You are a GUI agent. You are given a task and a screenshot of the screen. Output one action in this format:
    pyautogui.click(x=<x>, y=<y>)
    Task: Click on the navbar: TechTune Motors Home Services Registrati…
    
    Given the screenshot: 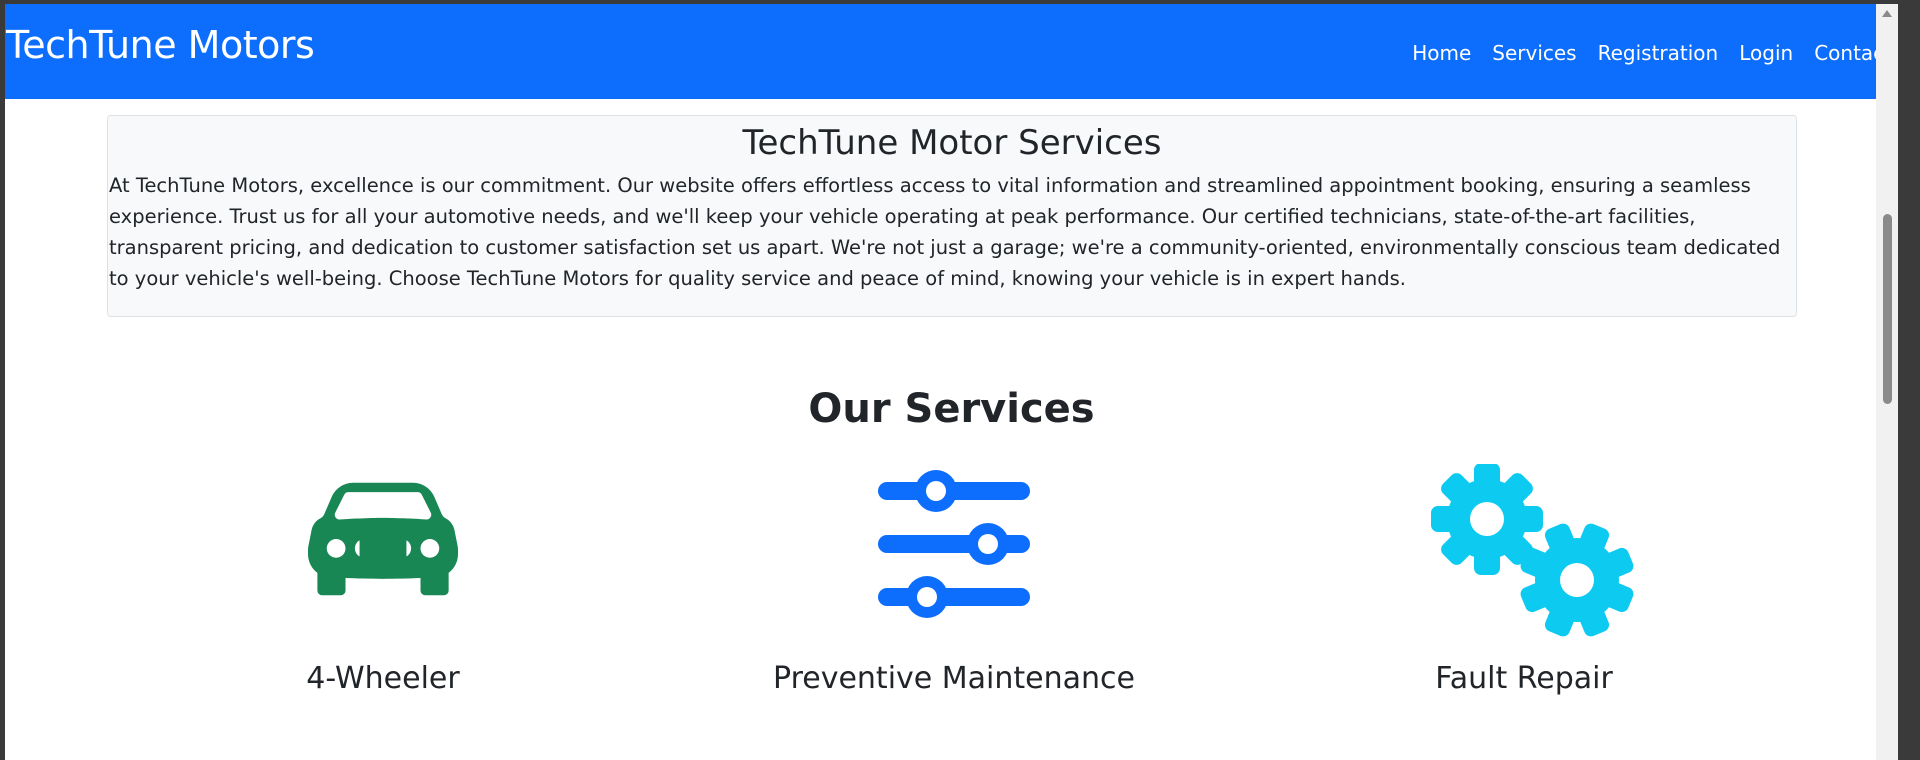 What is the action you would take?
    pyautogui.click(x=951, y=51)
    